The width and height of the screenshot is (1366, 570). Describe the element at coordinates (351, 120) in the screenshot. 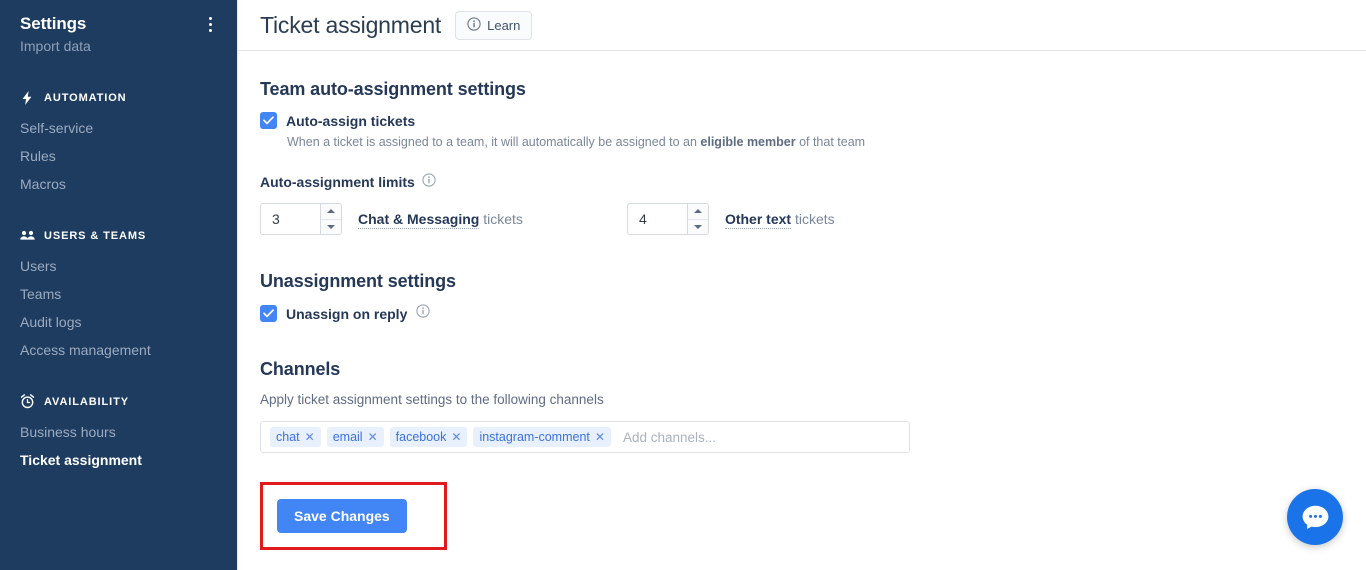

I see `auto-assign-tickets-label: Auto-assign tickets` at that location.